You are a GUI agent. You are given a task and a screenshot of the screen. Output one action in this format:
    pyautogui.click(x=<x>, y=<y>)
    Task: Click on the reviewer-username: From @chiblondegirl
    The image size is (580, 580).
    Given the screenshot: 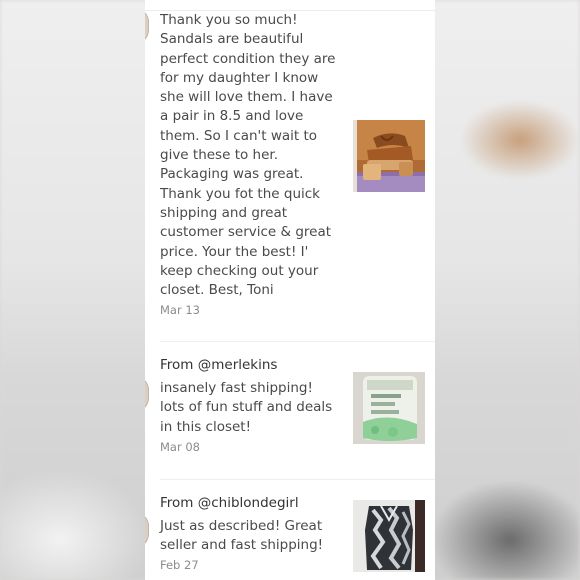 What is the action you would take?
    pyautogui.click(x=229, y=503)
    